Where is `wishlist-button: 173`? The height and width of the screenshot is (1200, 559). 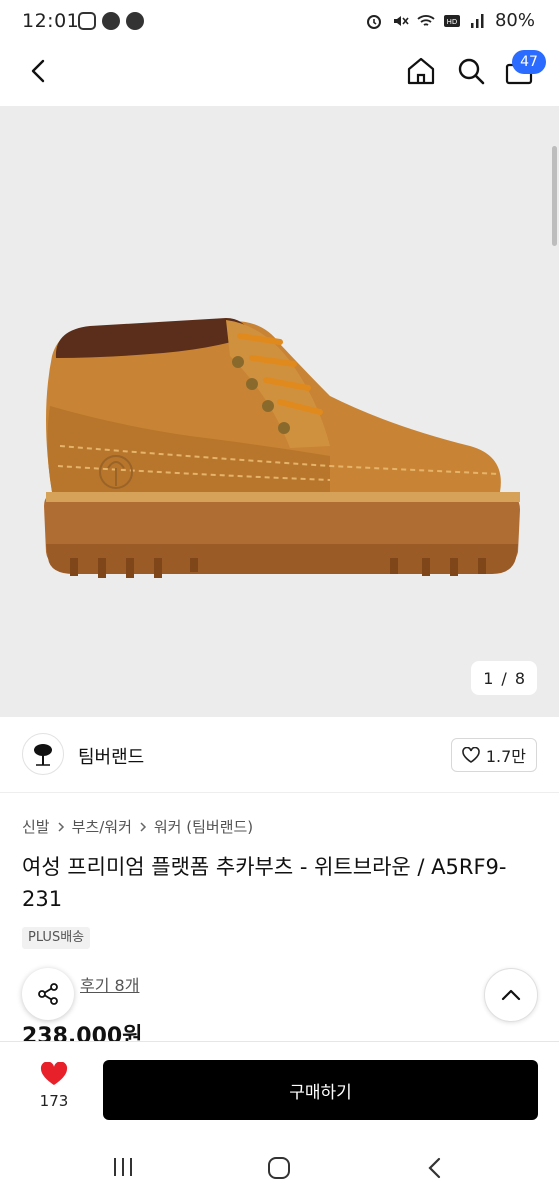 wishlist-button: 173 is located at coordinates (54, 1085).